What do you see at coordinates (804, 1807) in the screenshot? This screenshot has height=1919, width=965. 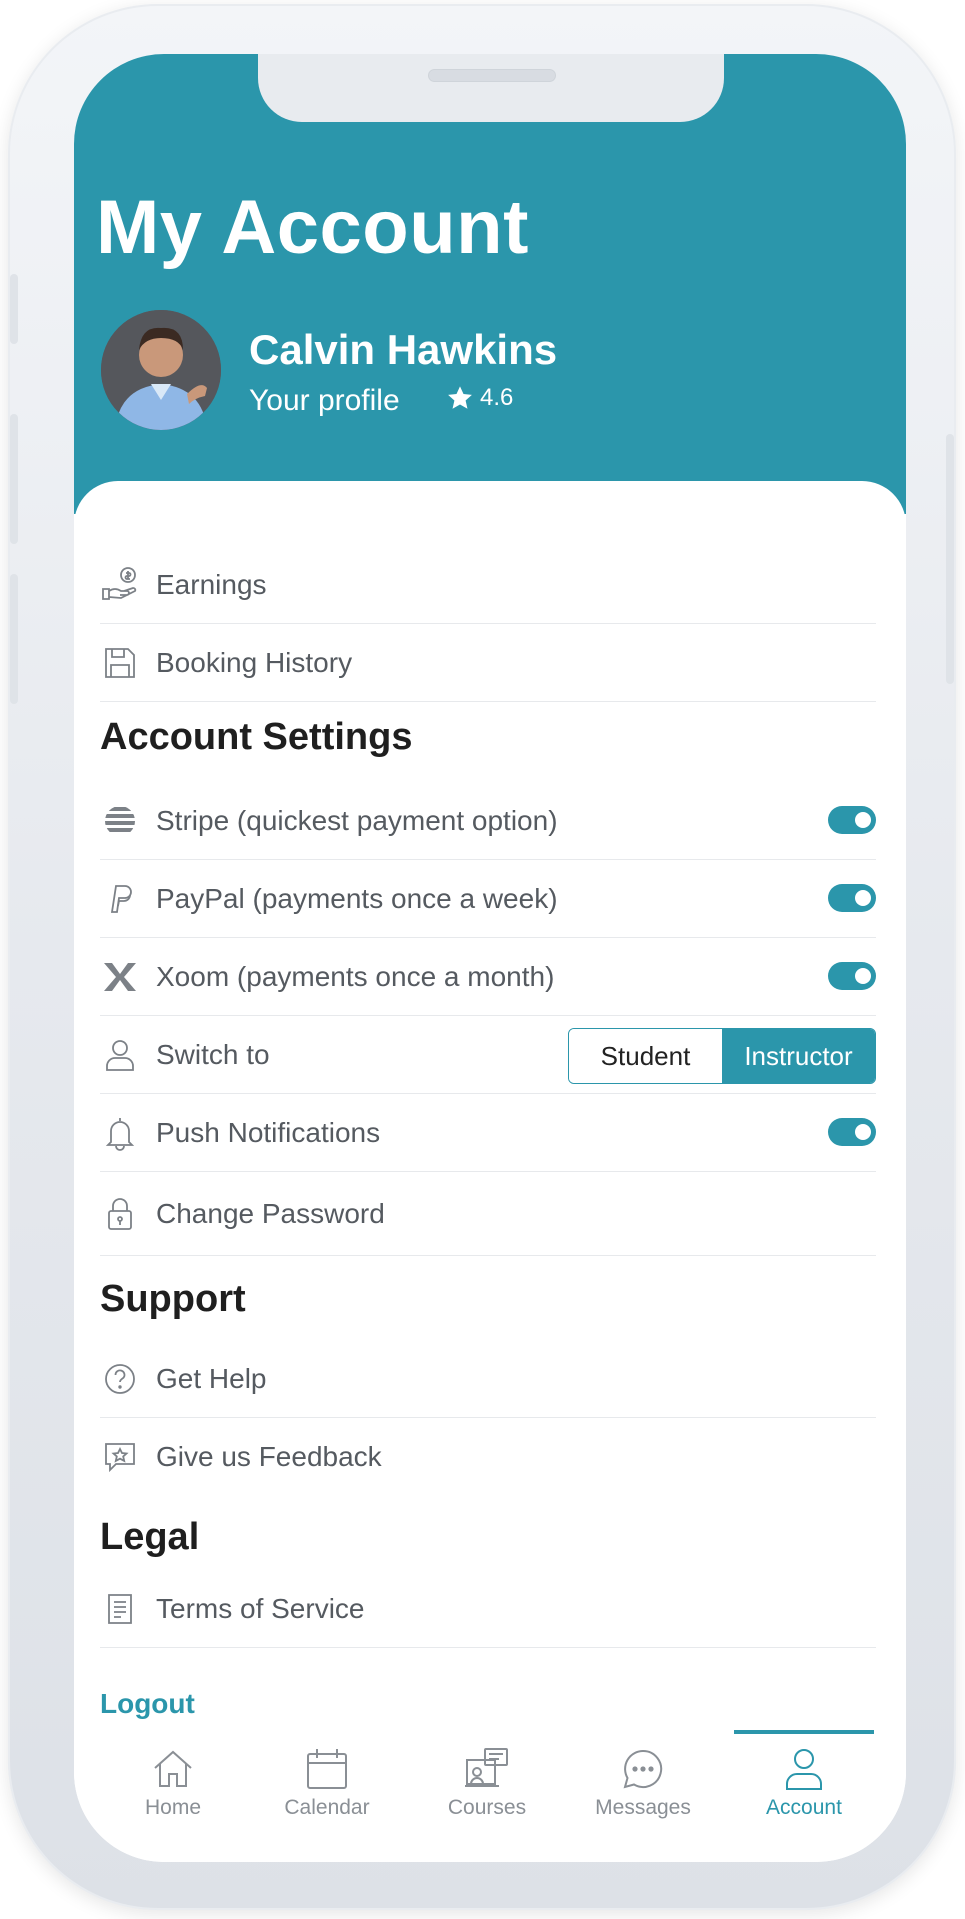 I see `tab-account-label: Account` at bounding box center [804, 1807].